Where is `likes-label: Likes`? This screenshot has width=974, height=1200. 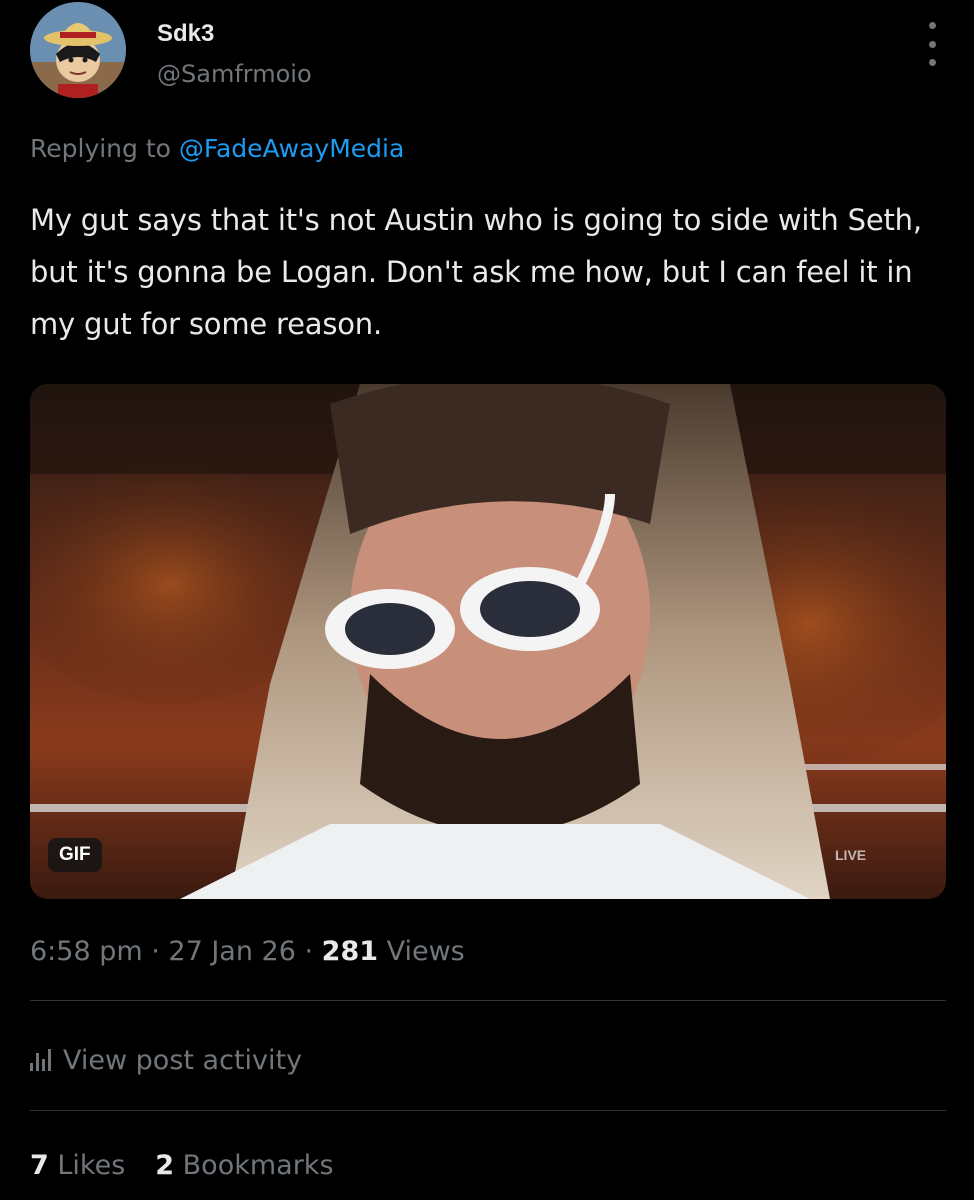 likes-label: Likes is located at coordinates (87, 1165).